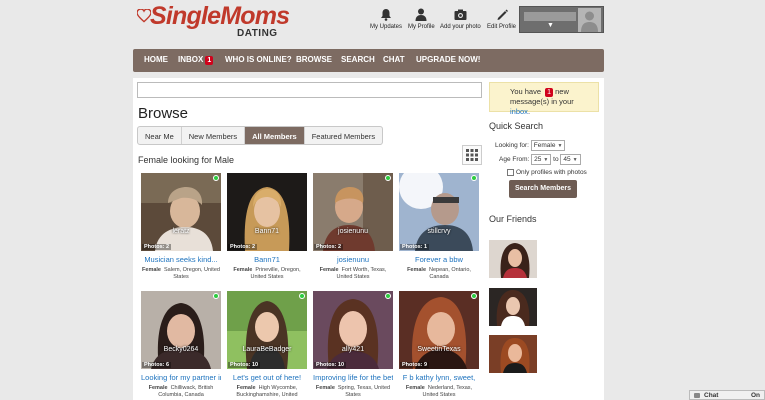  Describe the element at coordinates (386, 19) in the screenshot. I see `my-updates-button: My Updates` at that location.